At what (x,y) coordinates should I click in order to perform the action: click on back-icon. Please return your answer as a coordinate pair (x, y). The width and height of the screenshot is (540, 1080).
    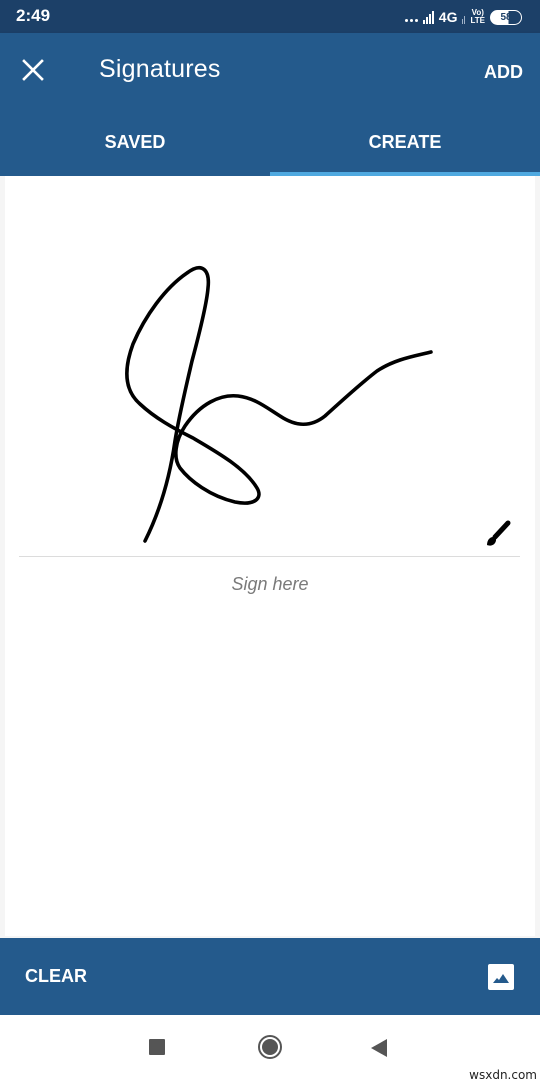
    Looking at the image, I should click on (379, 1048).